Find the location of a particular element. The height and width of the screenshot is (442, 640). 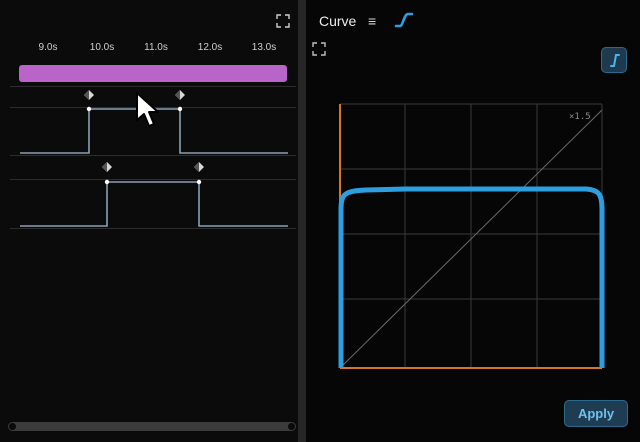

ease-preset-icon is located at coordinates (615, 60).